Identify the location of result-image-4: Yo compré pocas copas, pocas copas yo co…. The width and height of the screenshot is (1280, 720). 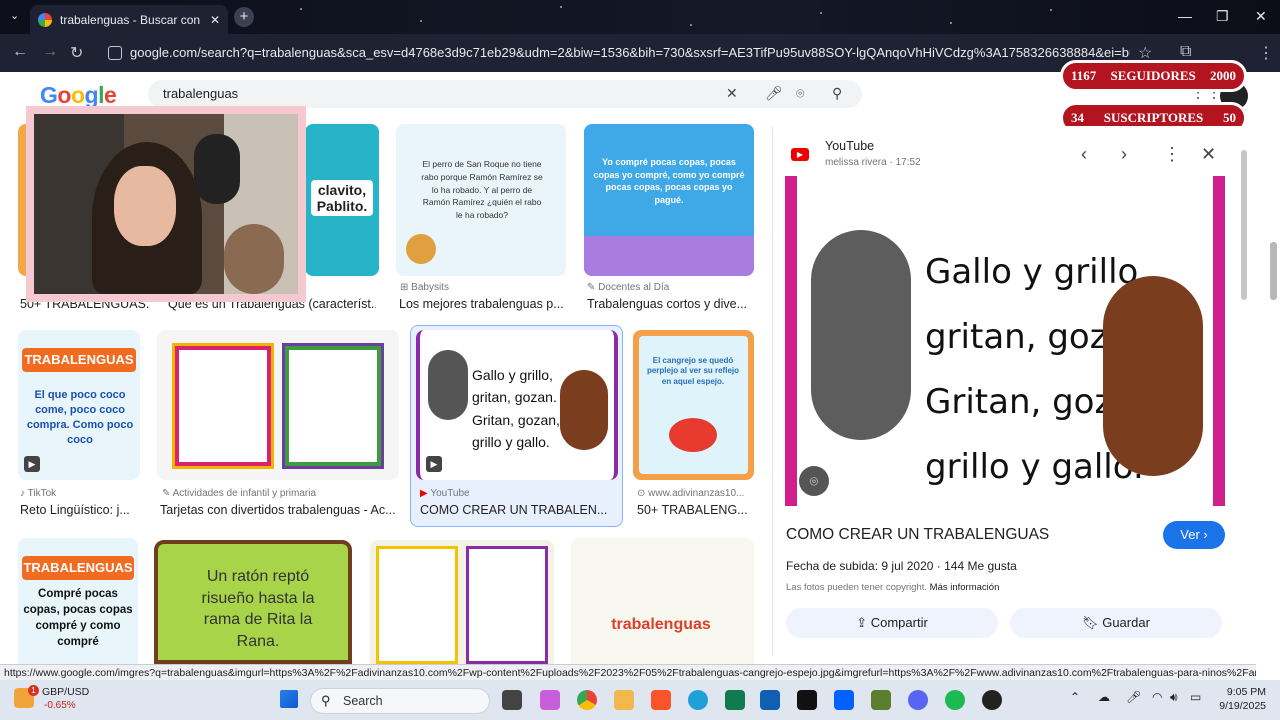
(669, 200).